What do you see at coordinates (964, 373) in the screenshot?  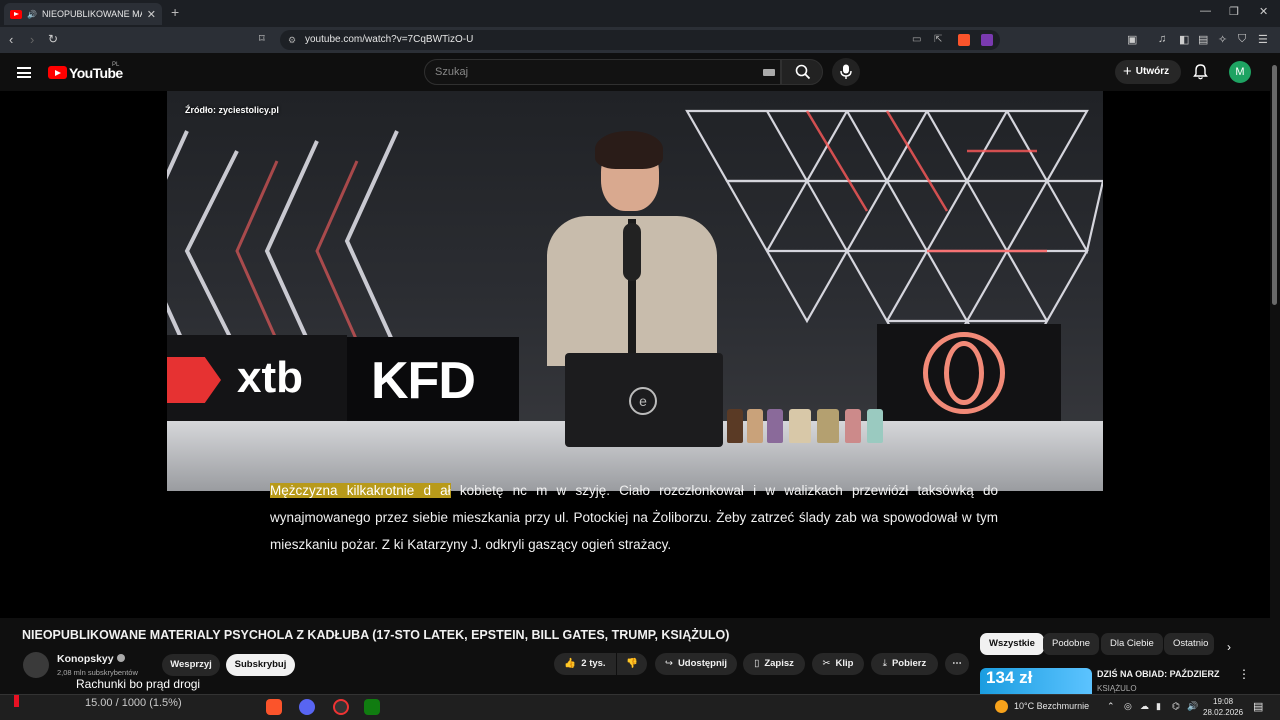 I see `opera-logo-inner` at bounding box center [964, 373].